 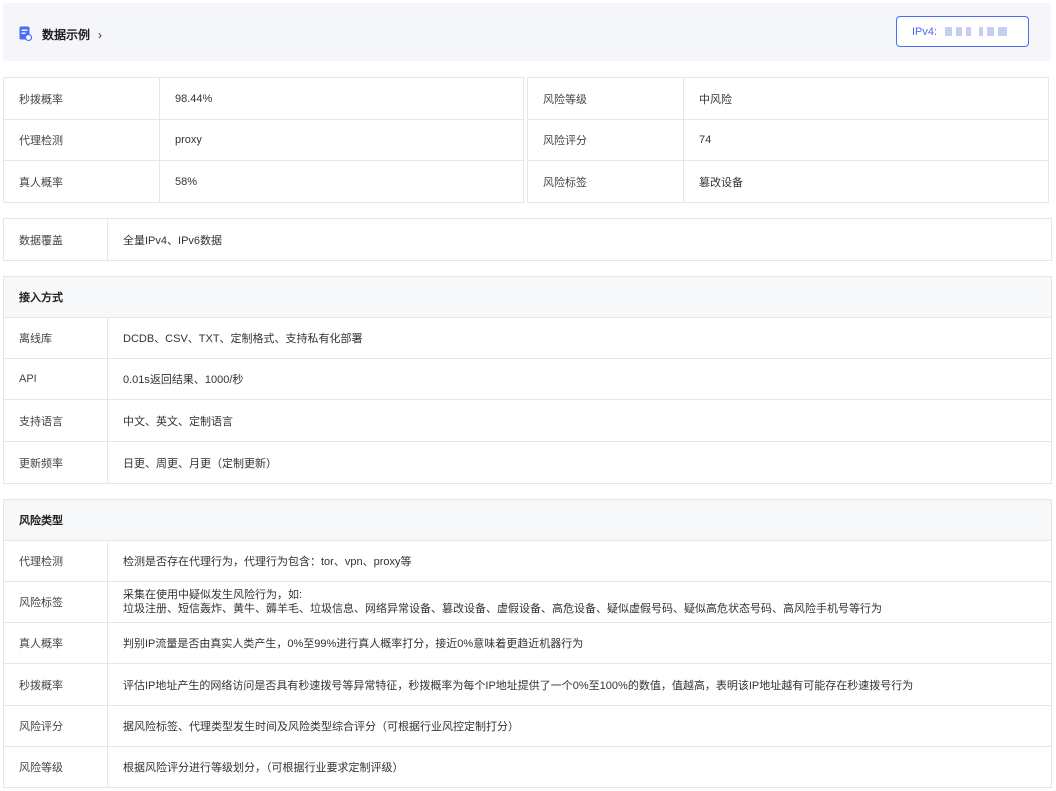 What do you see at coordinates (579, 239) in the screenshot?
I see `coverage-value: 全量IPv4、IPv6数据` at bounding box center [579, 239].